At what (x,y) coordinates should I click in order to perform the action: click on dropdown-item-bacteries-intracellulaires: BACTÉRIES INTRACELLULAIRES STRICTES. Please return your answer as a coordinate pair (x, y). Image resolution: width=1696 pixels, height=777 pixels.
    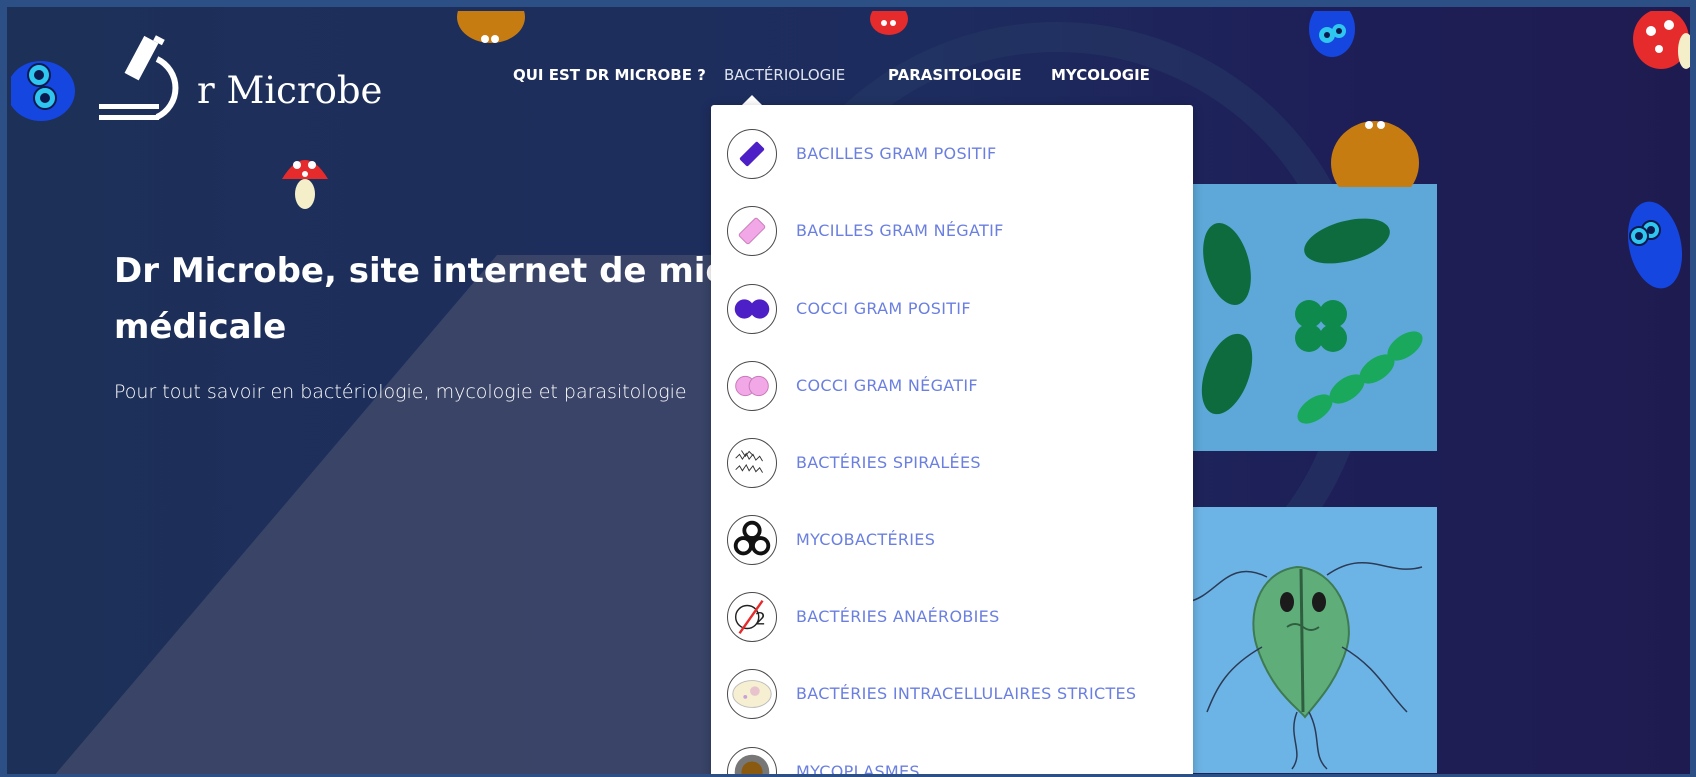
    Looking at the image, I should click on (952, 694).